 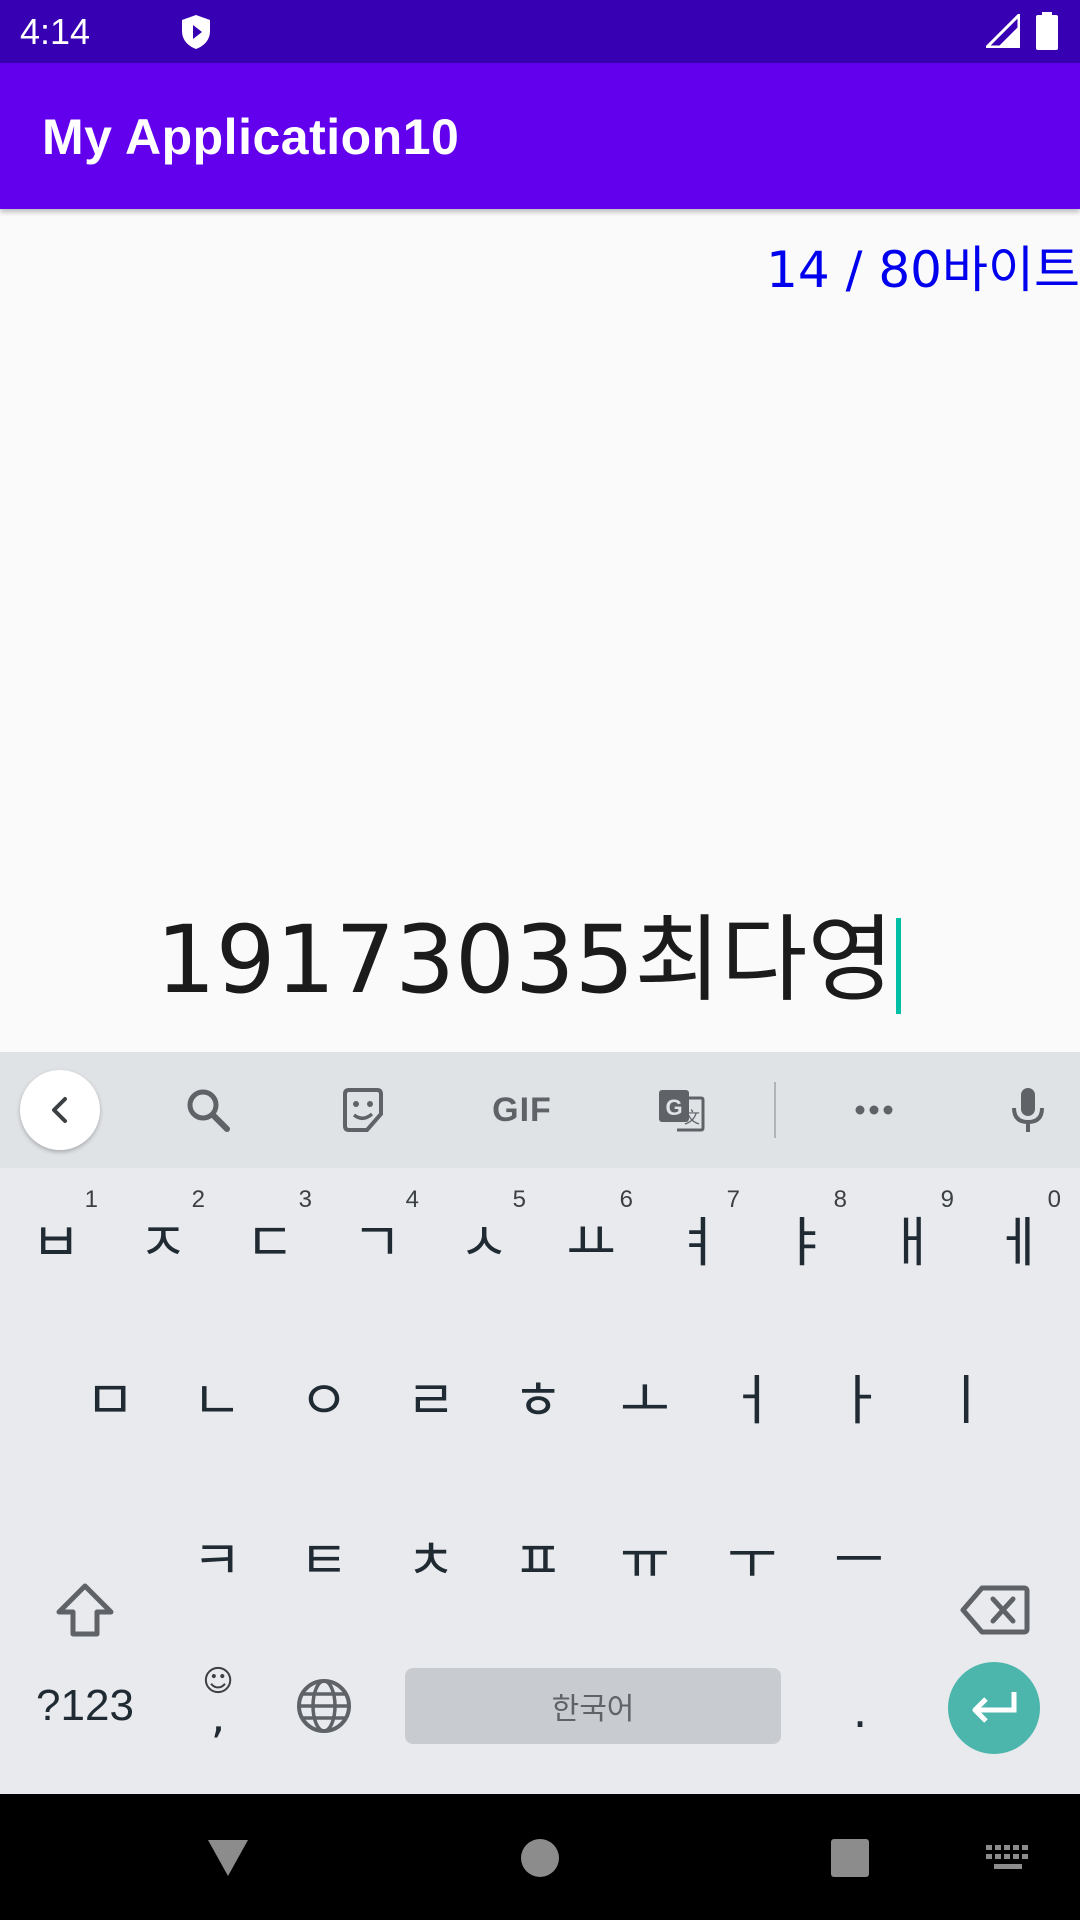 I want to click on key-row1-2: ㄷ3, so click(x=270, y=1237).